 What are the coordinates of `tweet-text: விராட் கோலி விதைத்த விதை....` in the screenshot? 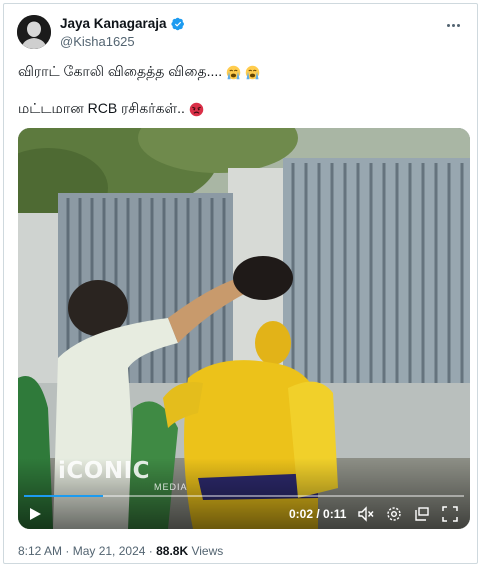 It's located at (120, 71).